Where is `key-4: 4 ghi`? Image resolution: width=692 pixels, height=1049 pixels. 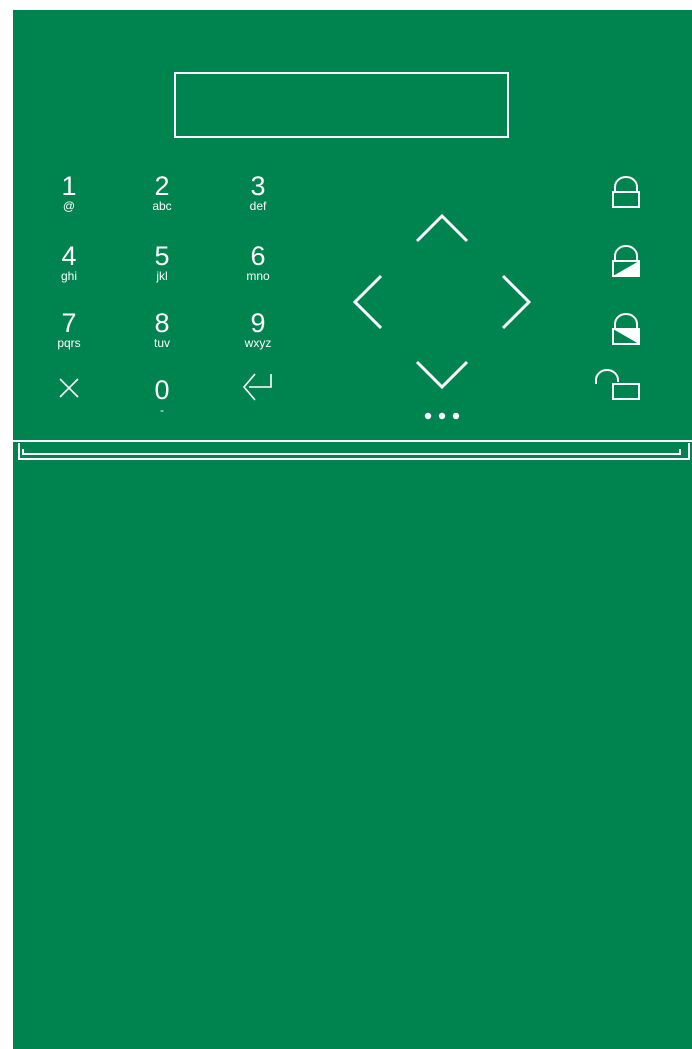
key-4: 4 ghi is located at coordinates (69, 272).